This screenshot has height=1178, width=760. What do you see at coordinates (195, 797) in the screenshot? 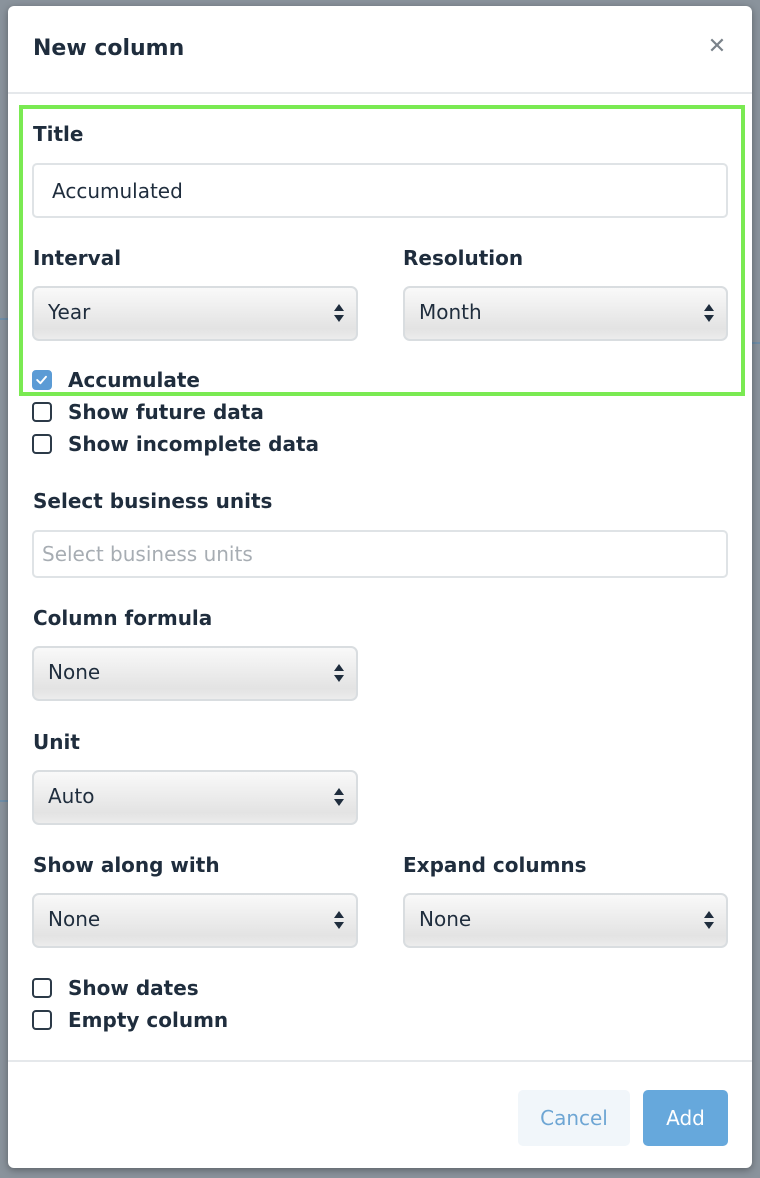
I see `unit-select: Auto` at bounding box center [195, 797].